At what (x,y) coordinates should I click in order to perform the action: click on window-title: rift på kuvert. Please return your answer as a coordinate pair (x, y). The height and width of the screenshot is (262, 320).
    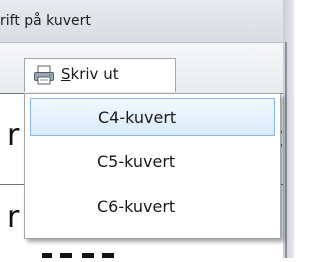
    Looking at the image, I should click on (45, 21).